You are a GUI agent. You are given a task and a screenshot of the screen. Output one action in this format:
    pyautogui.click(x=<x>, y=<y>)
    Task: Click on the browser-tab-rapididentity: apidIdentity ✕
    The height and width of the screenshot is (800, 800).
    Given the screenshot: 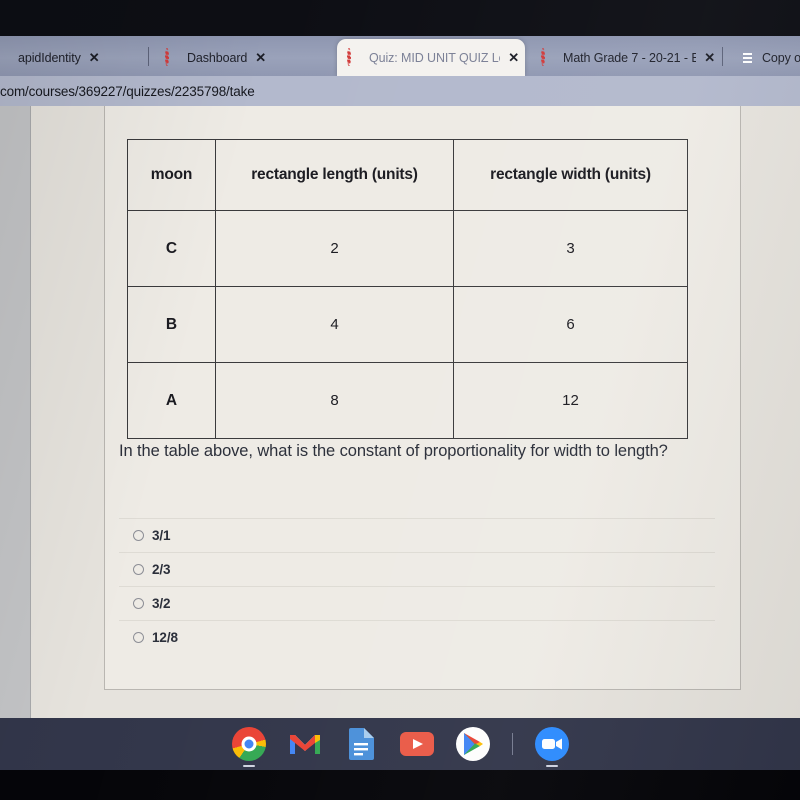 What is the action you would take?
    pyautogui.click(x=72, y=57)
    